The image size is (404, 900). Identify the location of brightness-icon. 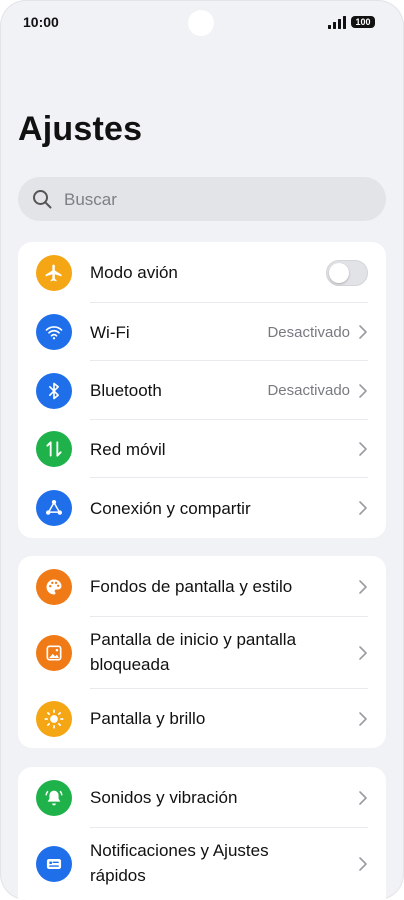
(54, 718).